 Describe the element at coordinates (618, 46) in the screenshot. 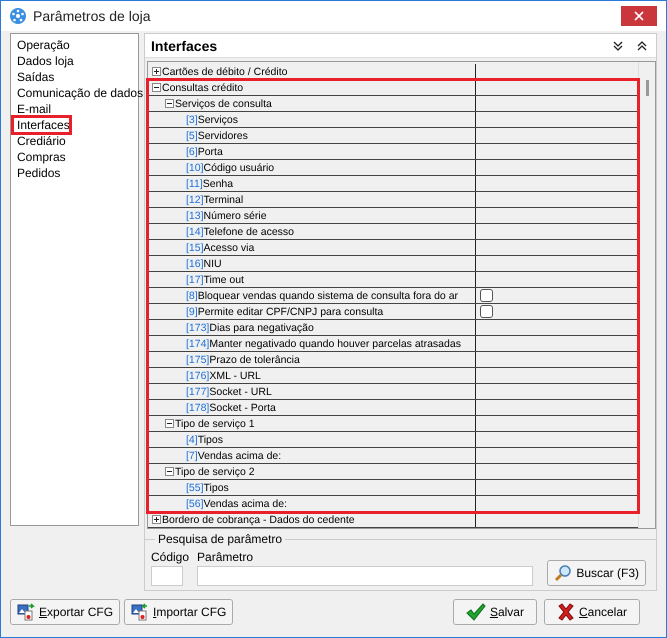

I see `collapse-all-icon` at that location.